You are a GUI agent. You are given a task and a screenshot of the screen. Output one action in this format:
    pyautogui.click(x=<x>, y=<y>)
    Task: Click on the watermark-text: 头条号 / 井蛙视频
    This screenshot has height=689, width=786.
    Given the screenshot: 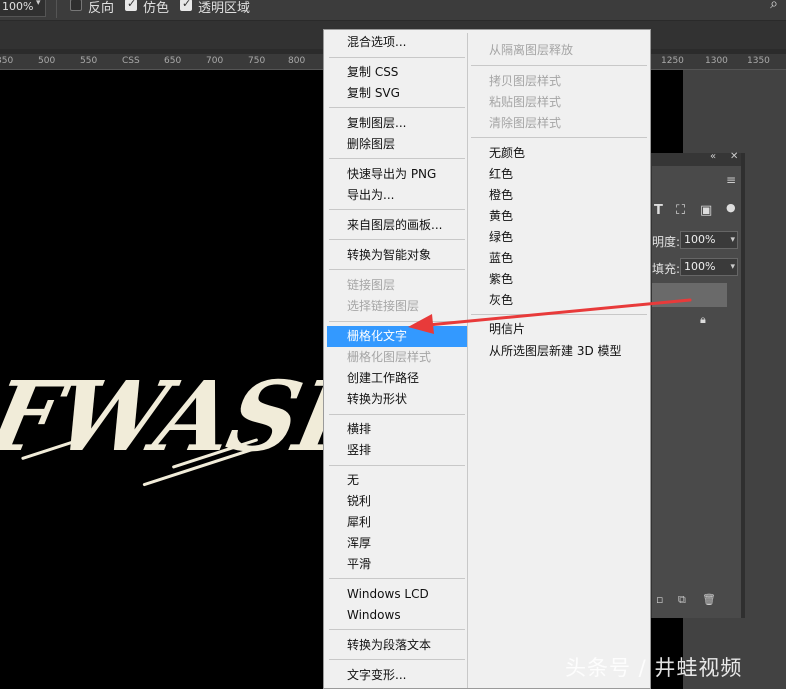 What is the action you would take?
    pyautogui.click(x=654, y=668)
    